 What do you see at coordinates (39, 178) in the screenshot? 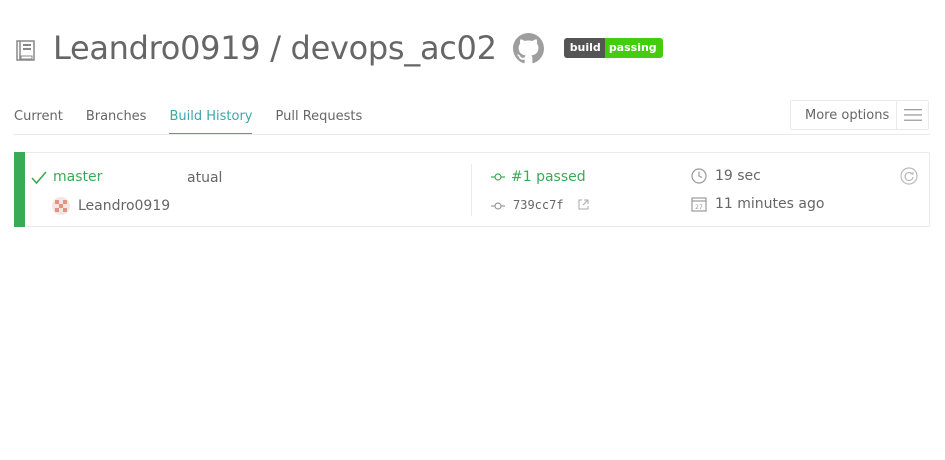
I see `check-icon` at bounding box center [39, 178].